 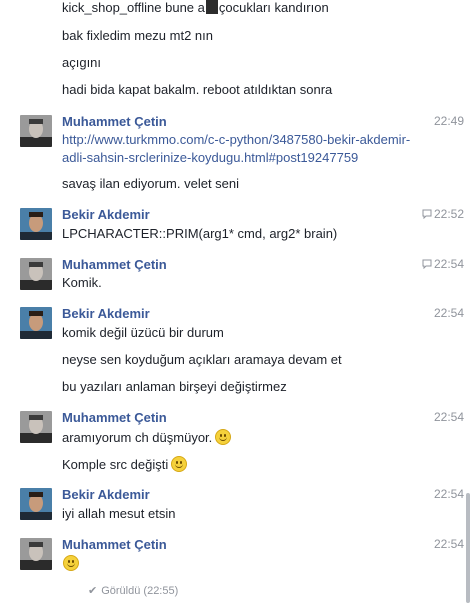 What do you see at coordinates (448, 121) in the screenshot?
I see `message-time: 22:49` at bounding box center [448, 121].